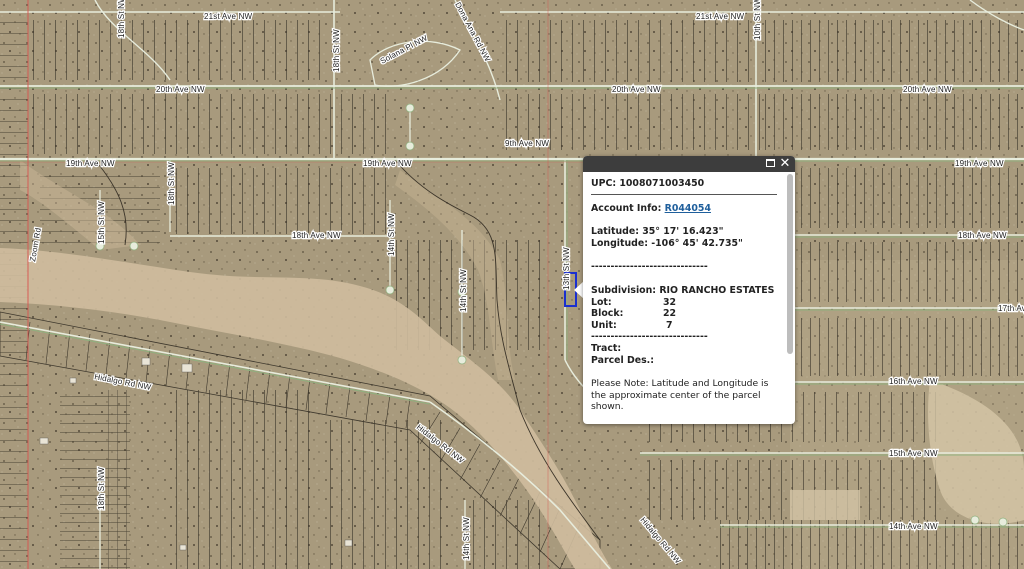 This screenshot has width=1024, height=569. I want to click on block-label: Block:, so click(607, 314).